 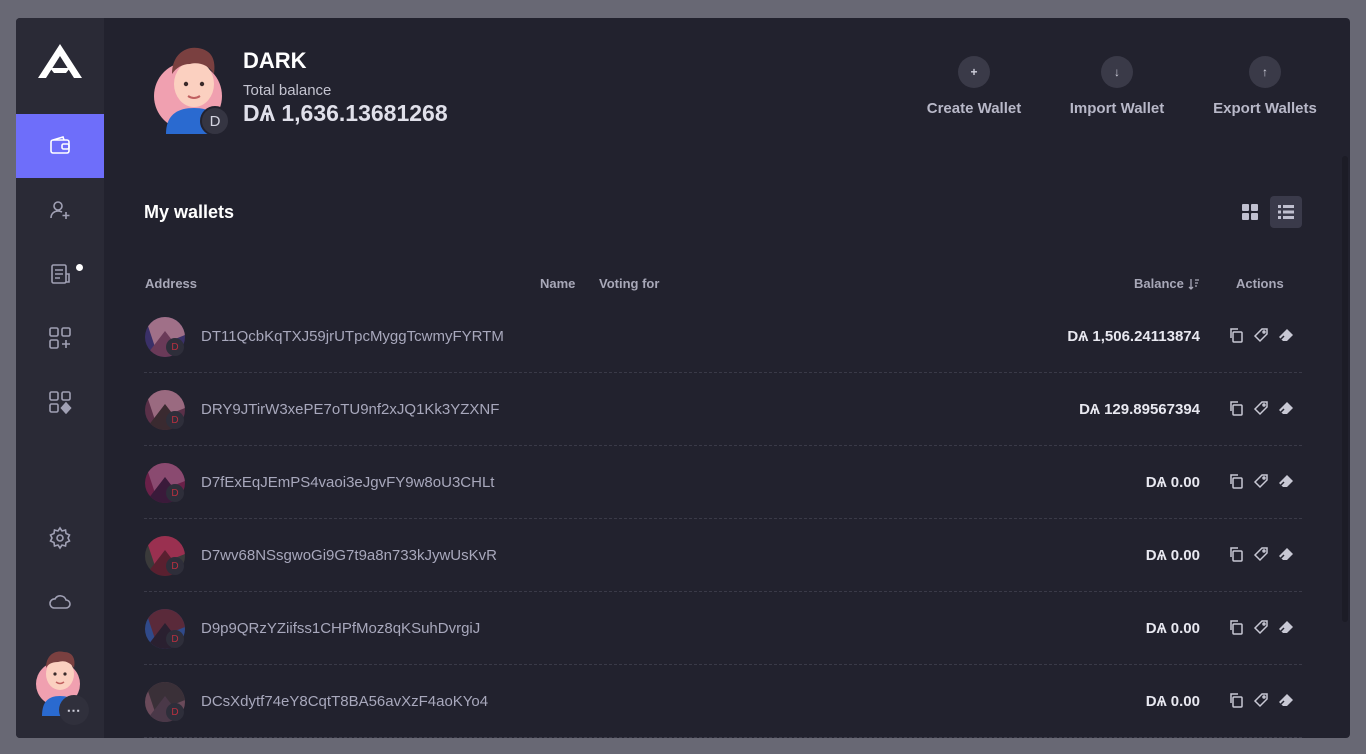 What do you see at coordinates (344, 701) in the screenshot?
I see `wallet-address: DCsXdytf74eY8CqtT8BA56avXzF4aoKYo4` at bounding box center [344, 701].